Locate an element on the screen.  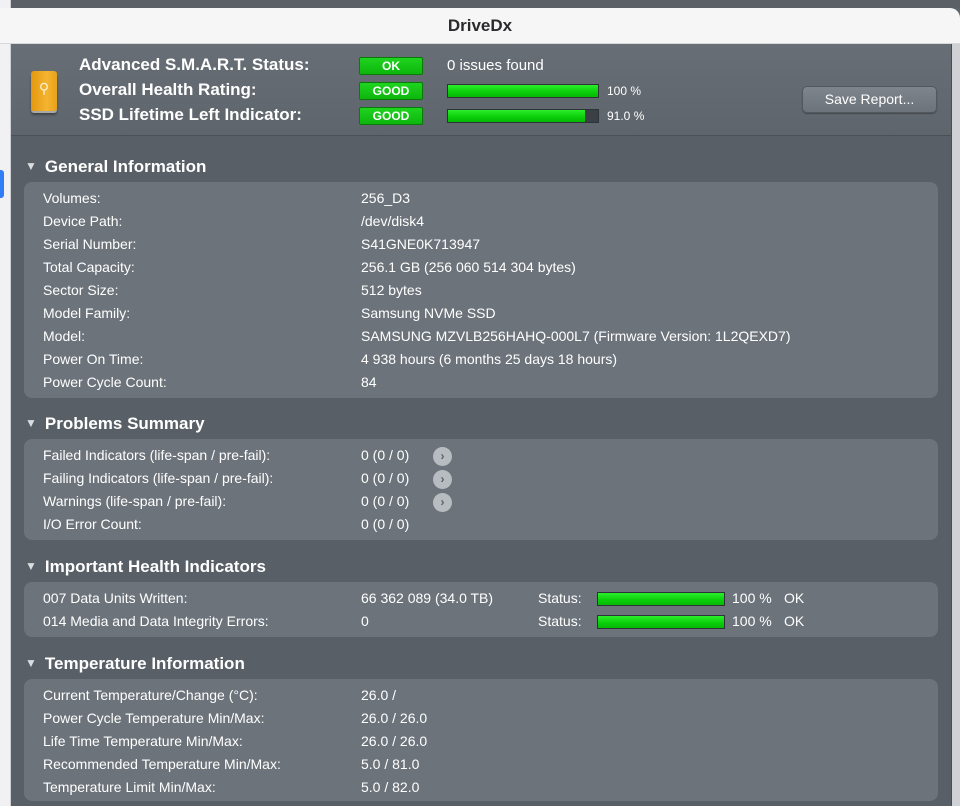
health-rating-percent: 100 % is located at coordinates (624, 91).